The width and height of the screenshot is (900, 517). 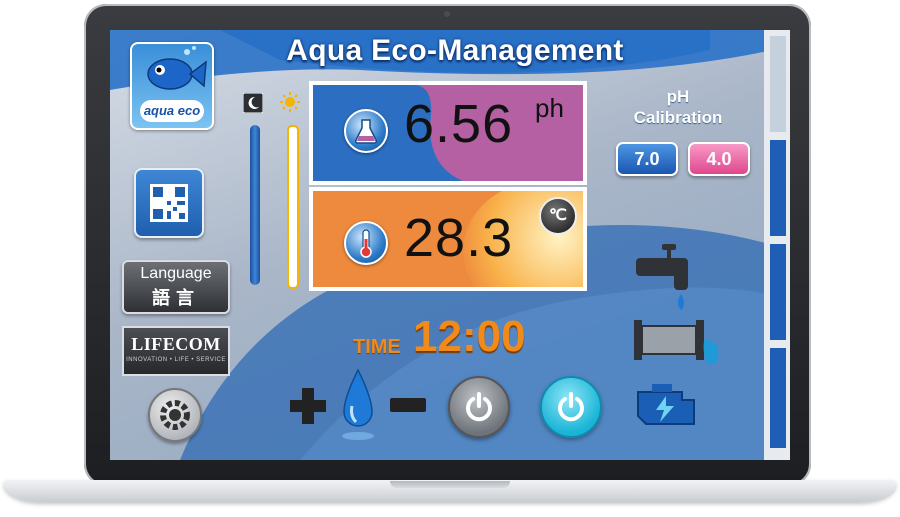 I want to click on language-label: Language, so click(x=176, y=273).